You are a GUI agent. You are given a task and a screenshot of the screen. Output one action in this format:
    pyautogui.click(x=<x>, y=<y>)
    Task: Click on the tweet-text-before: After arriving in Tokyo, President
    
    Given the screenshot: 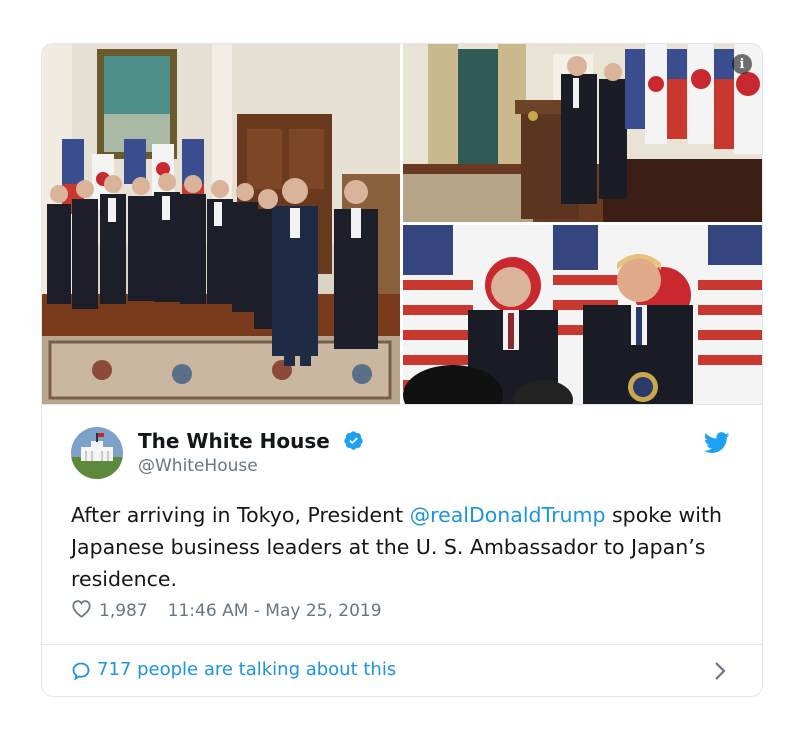 What is the action you would take?
    pyautogui.click(x=240, y=515)
    